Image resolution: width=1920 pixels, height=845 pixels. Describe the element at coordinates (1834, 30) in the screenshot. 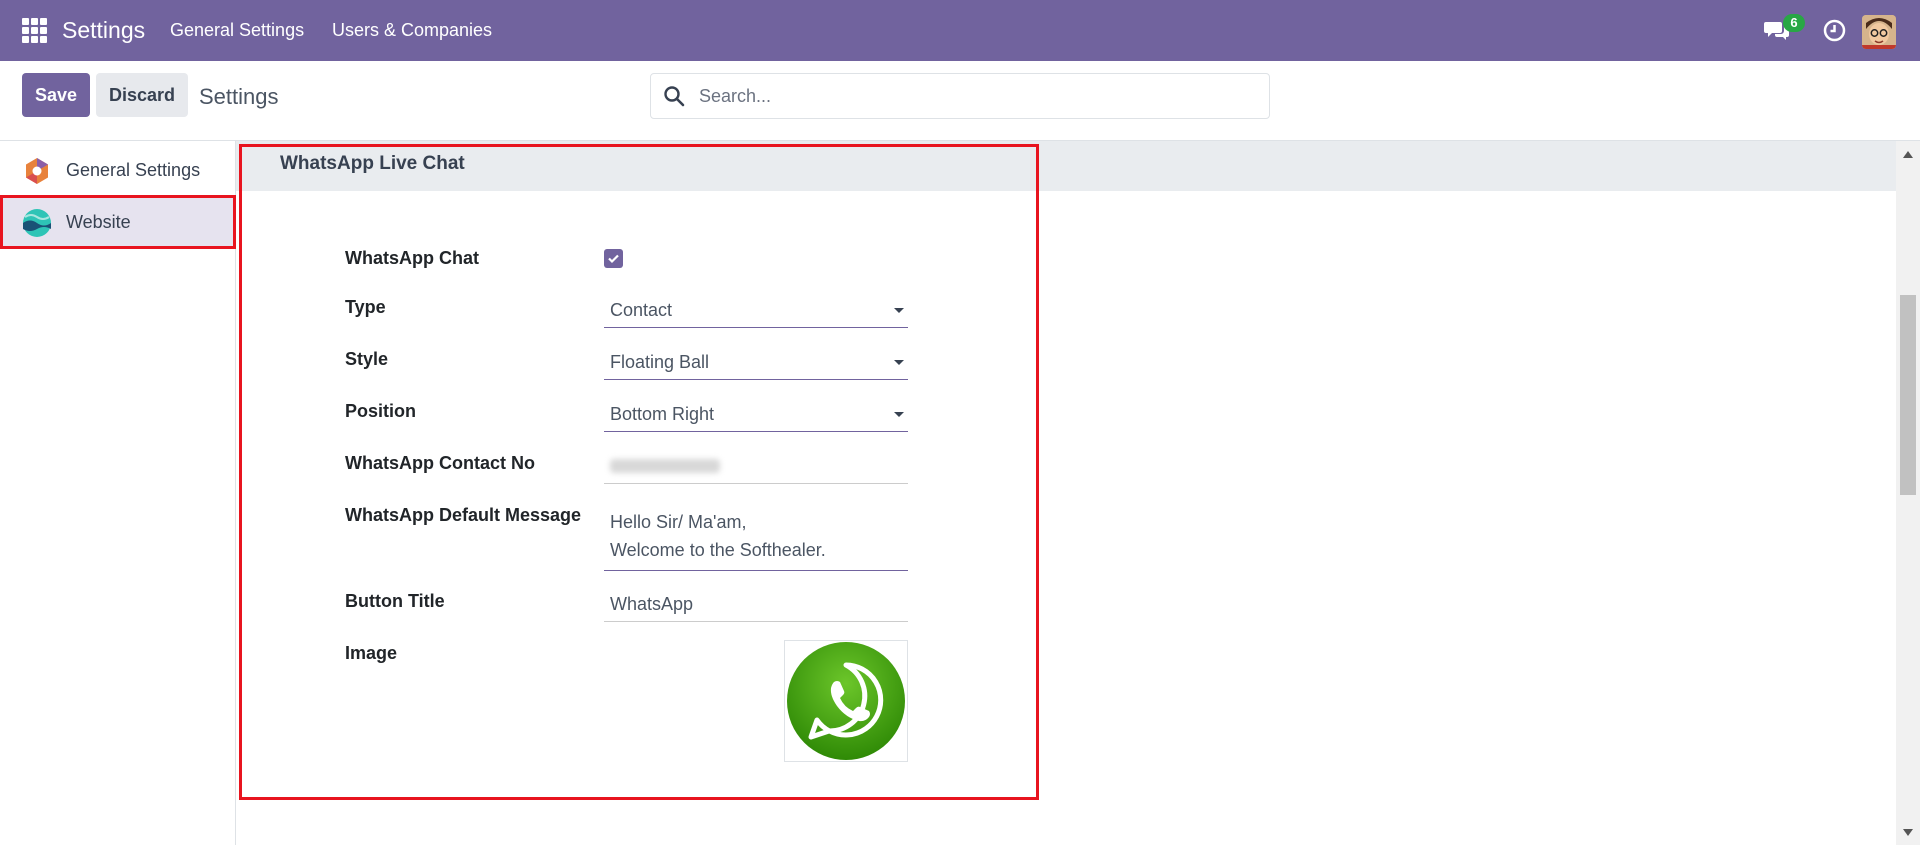

I see `clock-icon` at that location.